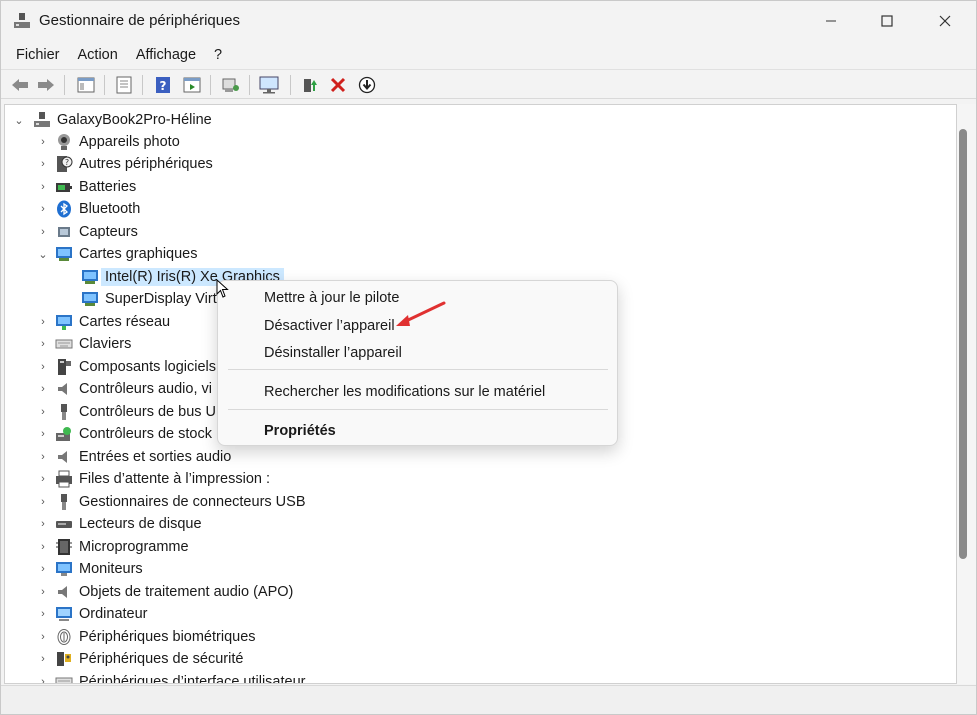 Image resolution: width=977 pixels, height=715 pixels. What do you see at coordinates (134, 547) in the screenshot?
I see `tree-node-label: Microprogramme` at bounding box center [134, 547].